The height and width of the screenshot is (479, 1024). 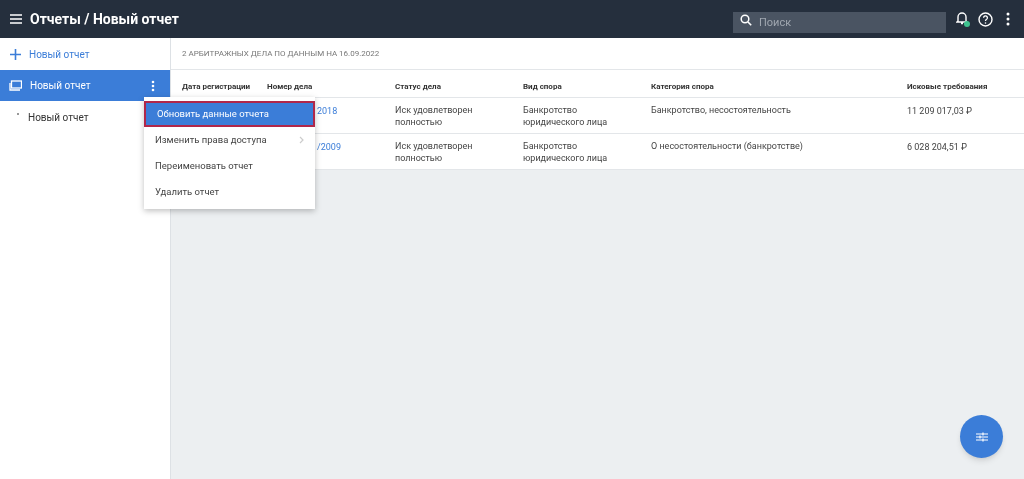 I want to click on folder-icon, so click(x=15, y=85).